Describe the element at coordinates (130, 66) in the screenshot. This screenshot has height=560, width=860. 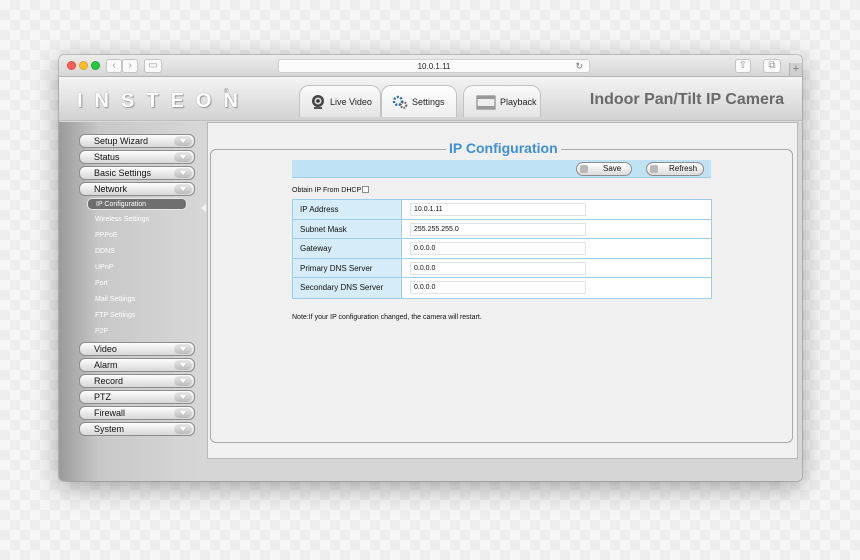
I see `forward-button: ›` at that location.